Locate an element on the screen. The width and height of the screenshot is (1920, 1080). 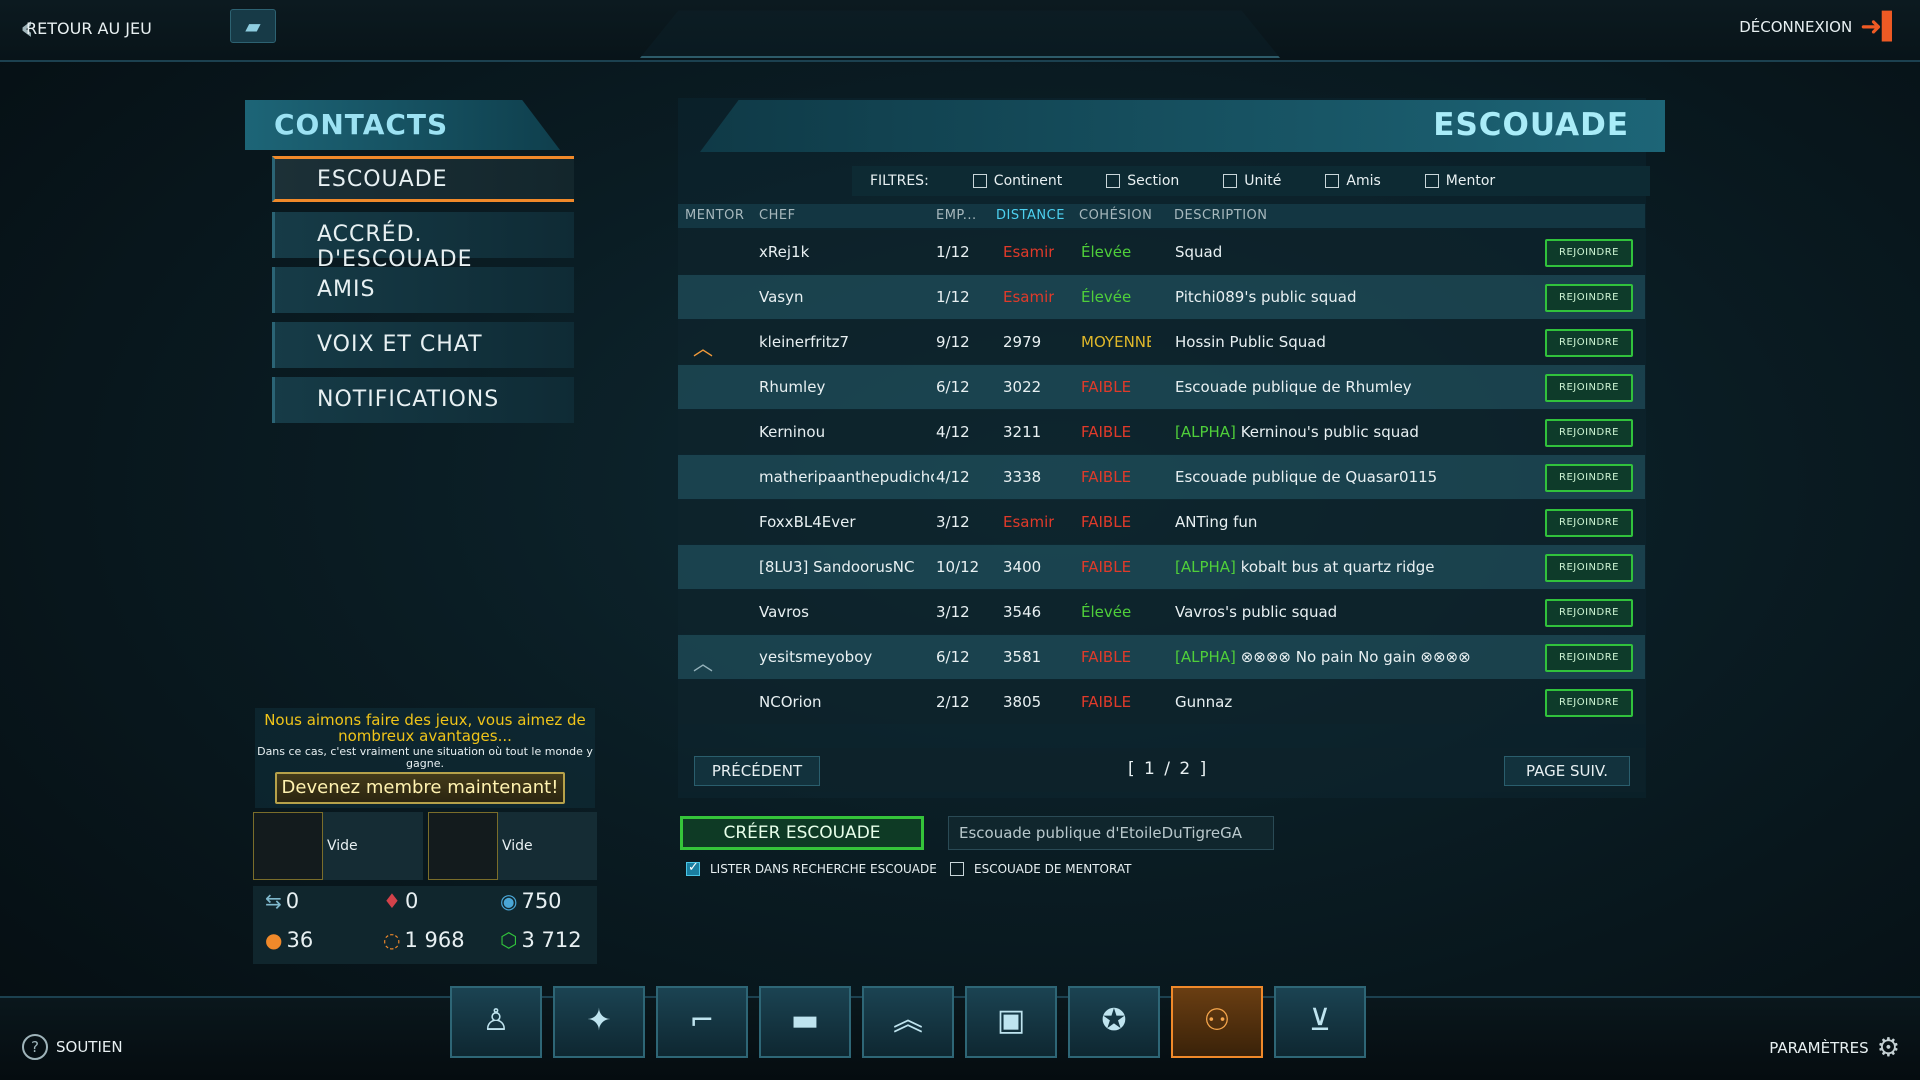
dbg-coin-icon: ● is located at coordinates (274, 940).